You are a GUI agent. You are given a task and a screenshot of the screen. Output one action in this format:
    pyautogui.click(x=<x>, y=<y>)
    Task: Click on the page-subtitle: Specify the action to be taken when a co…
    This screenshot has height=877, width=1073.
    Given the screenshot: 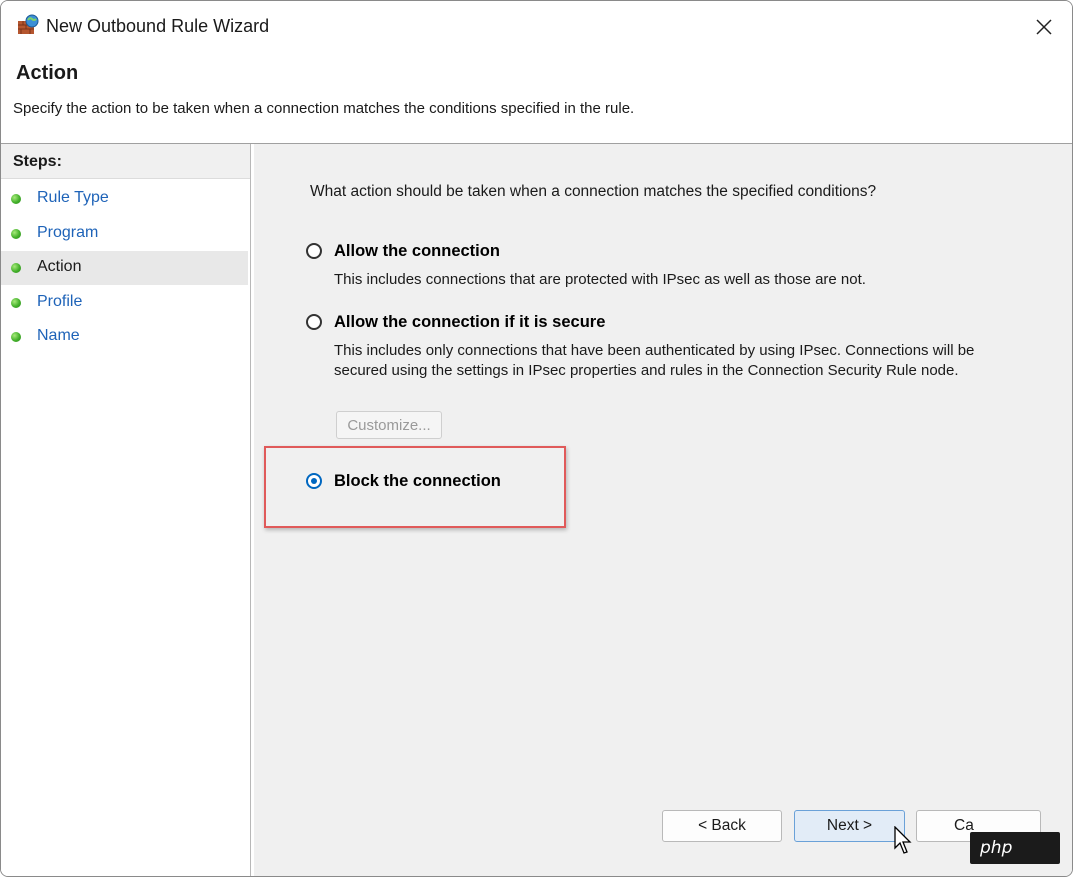 What is the action you would take?
    pyautogui.click(x=324, y=108)
    